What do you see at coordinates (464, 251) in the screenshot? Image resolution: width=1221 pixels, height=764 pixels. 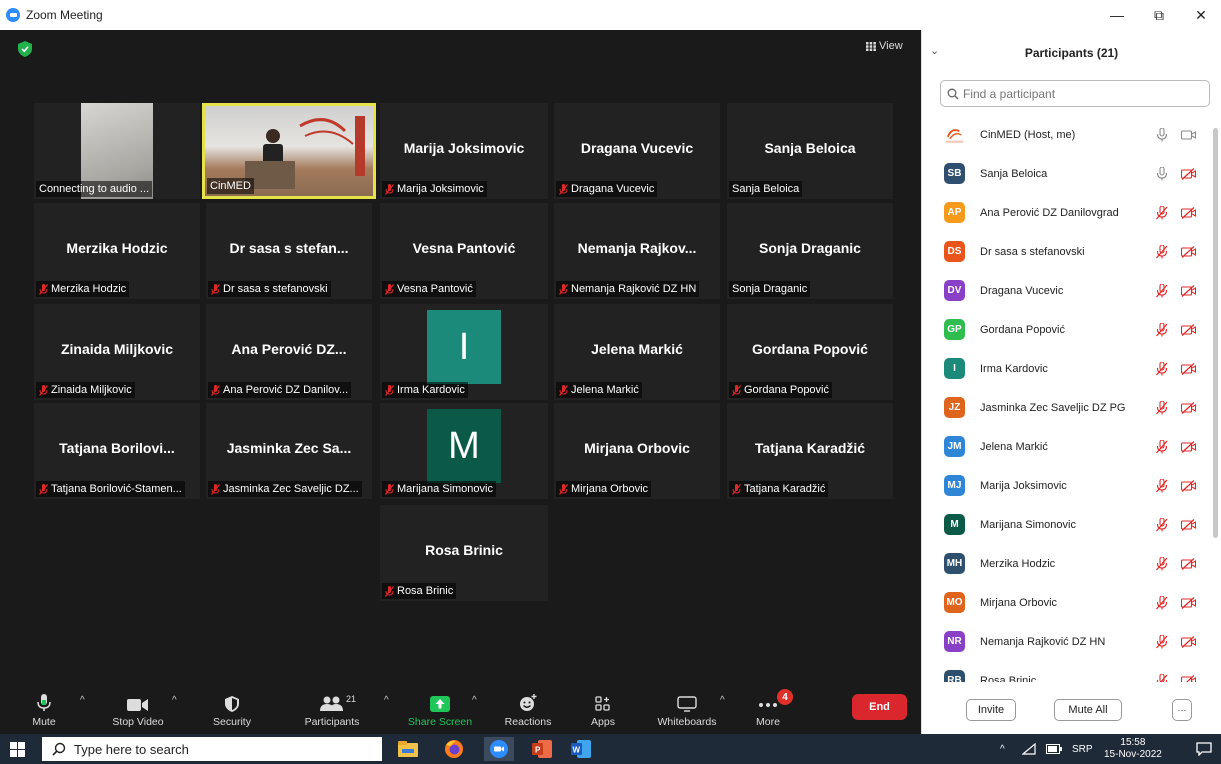 I see `video-tile: Vesna Pantović Vesna Pantović` at bounding box center [464, 251].